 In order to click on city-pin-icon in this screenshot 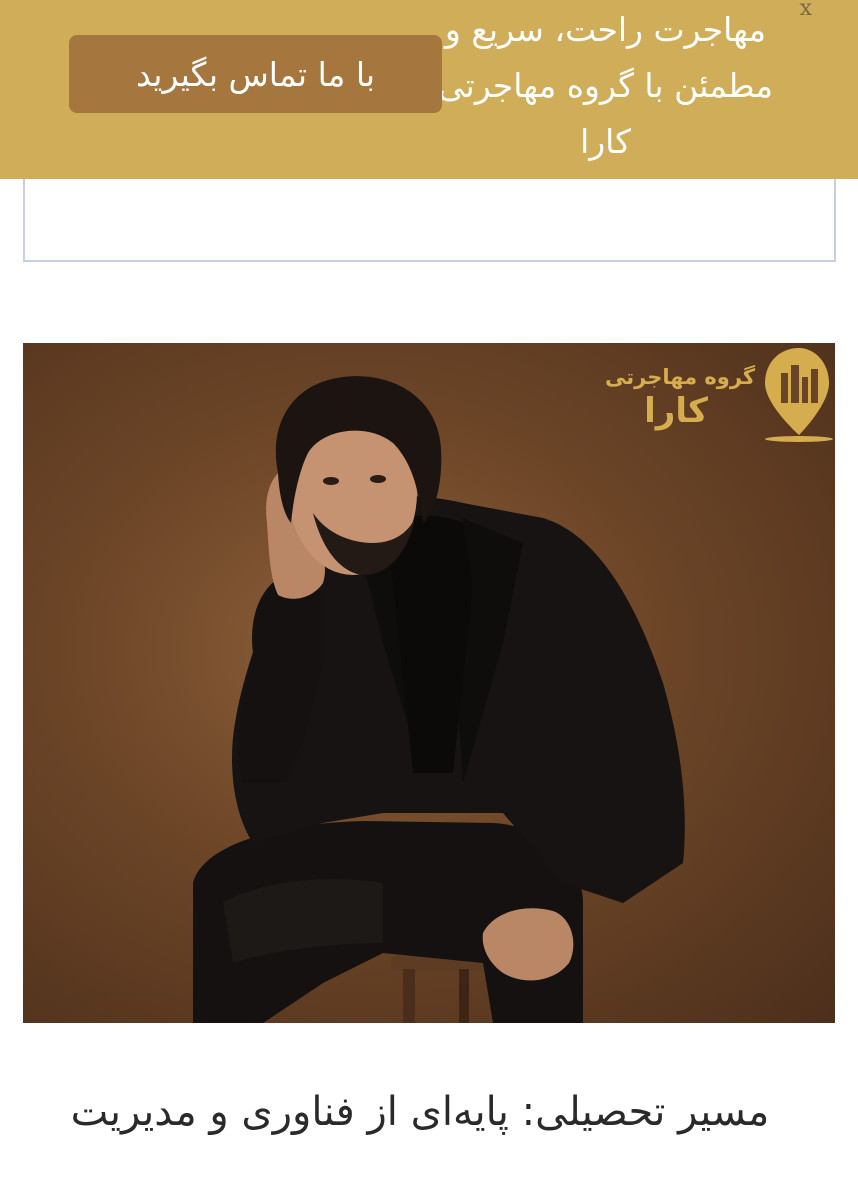, I will do `click(799, 395)`.